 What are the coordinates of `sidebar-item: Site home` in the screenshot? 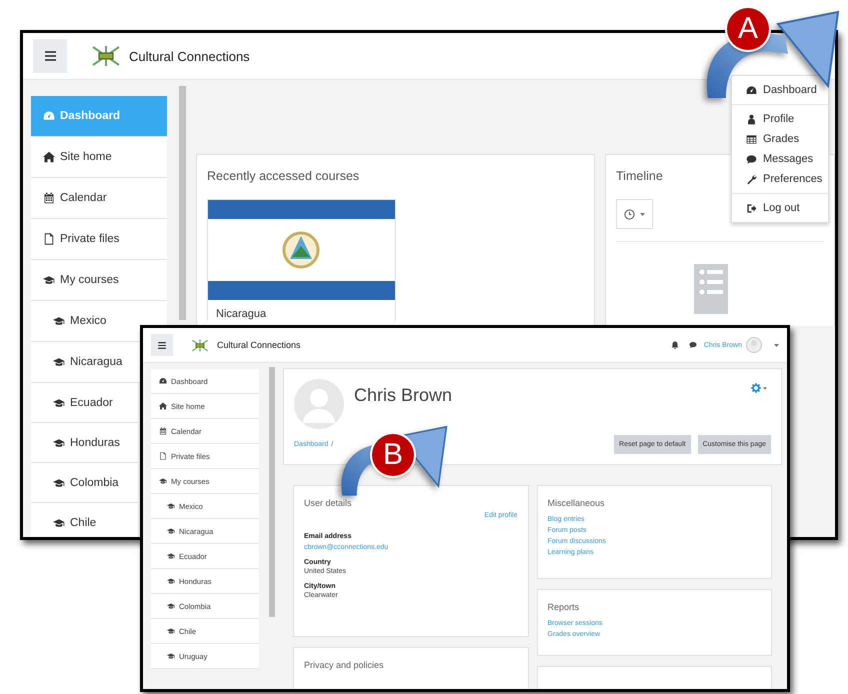 It's located at (99, 157).